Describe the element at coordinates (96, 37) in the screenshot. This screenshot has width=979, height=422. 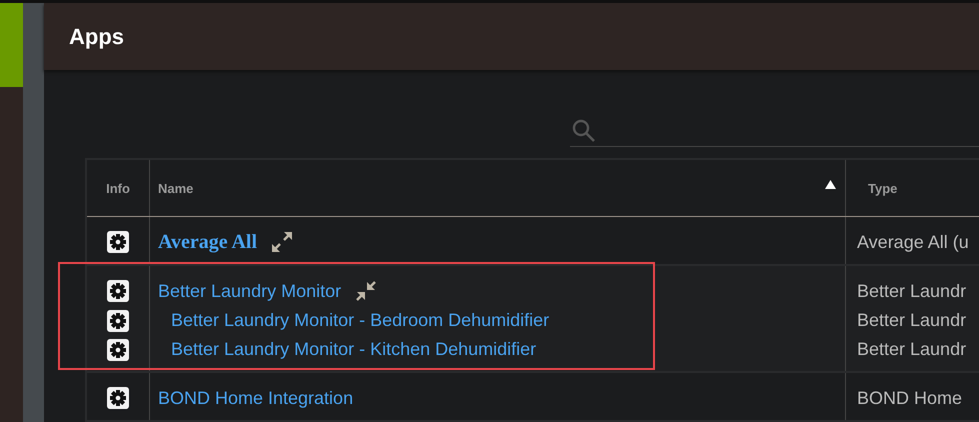
I see `page-title: Apps` at that location.